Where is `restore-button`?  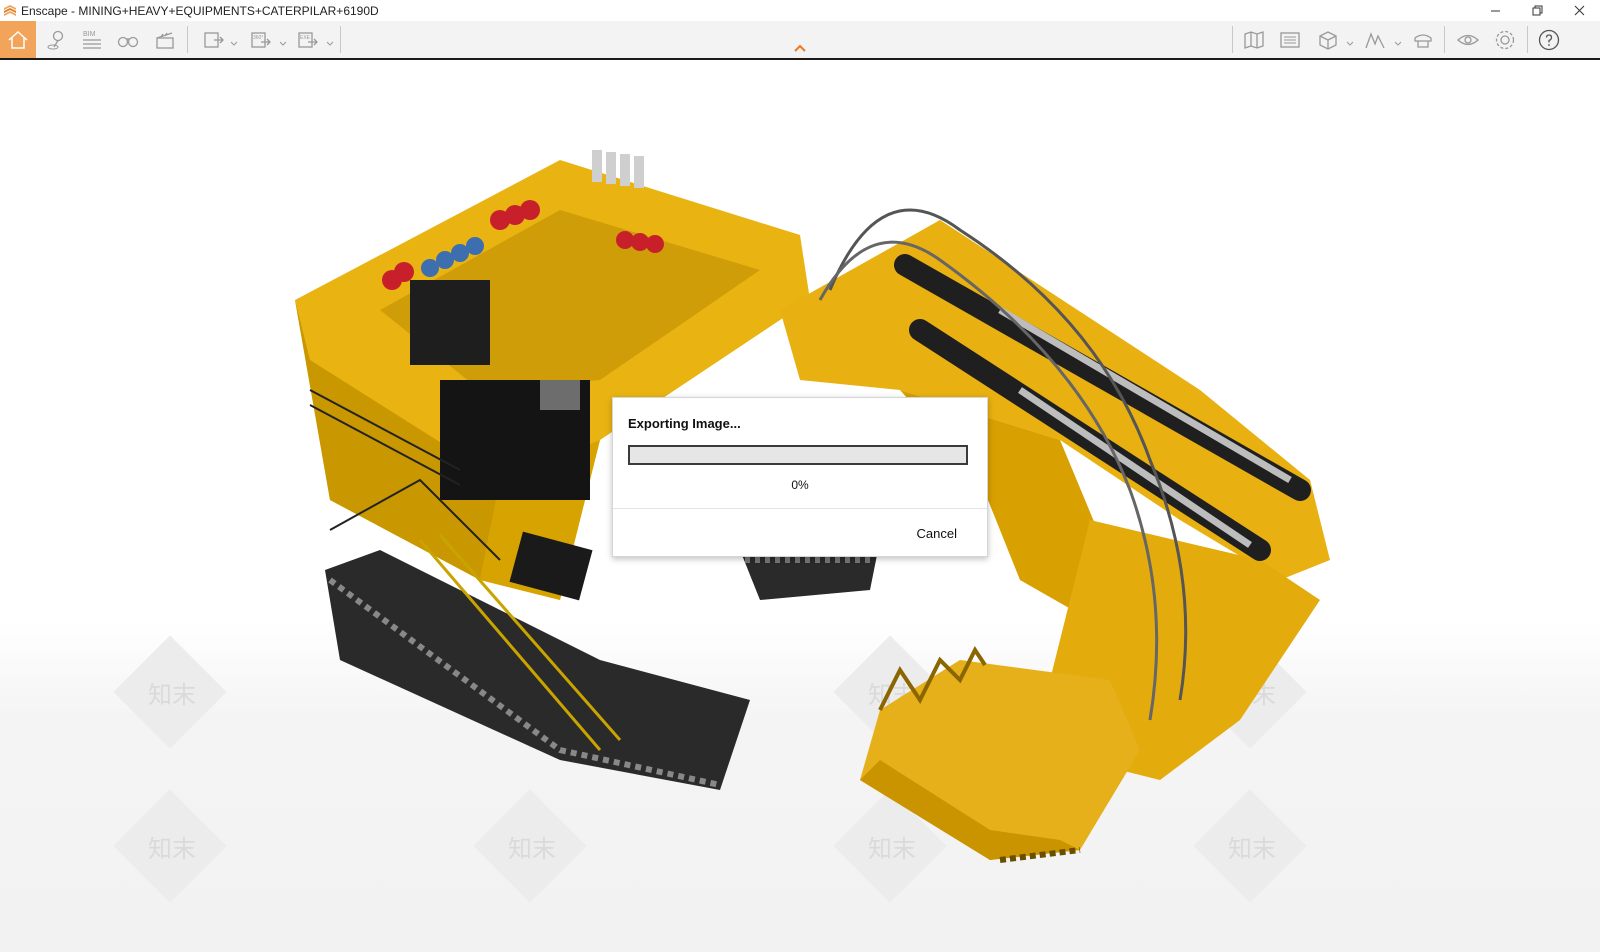
restore-button is located at coordinates (1537, 10).